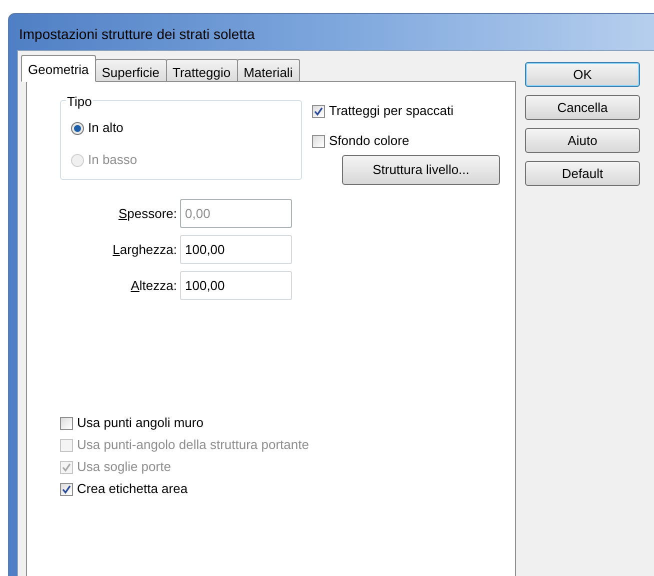 The image size is (654, 576). What do you see at coordinates (186, 128) in the screenshot?
I see `radio-button: In alto` at bounding box center [186, 128].